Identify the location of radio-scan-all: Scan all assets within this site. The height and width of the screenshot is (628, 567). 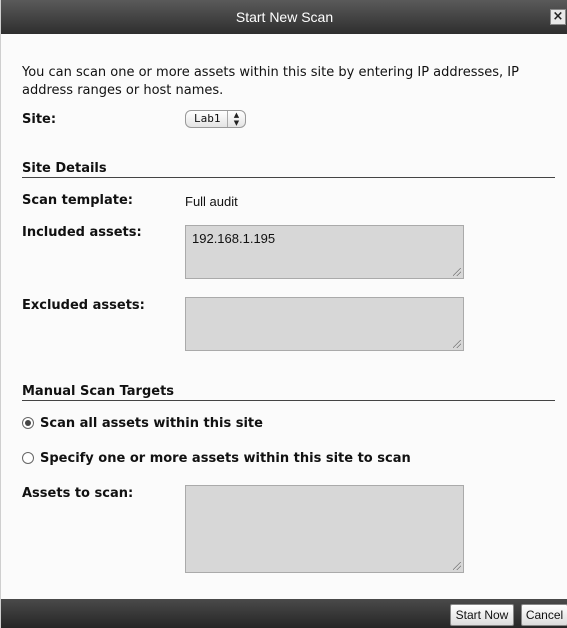
(142, 423).